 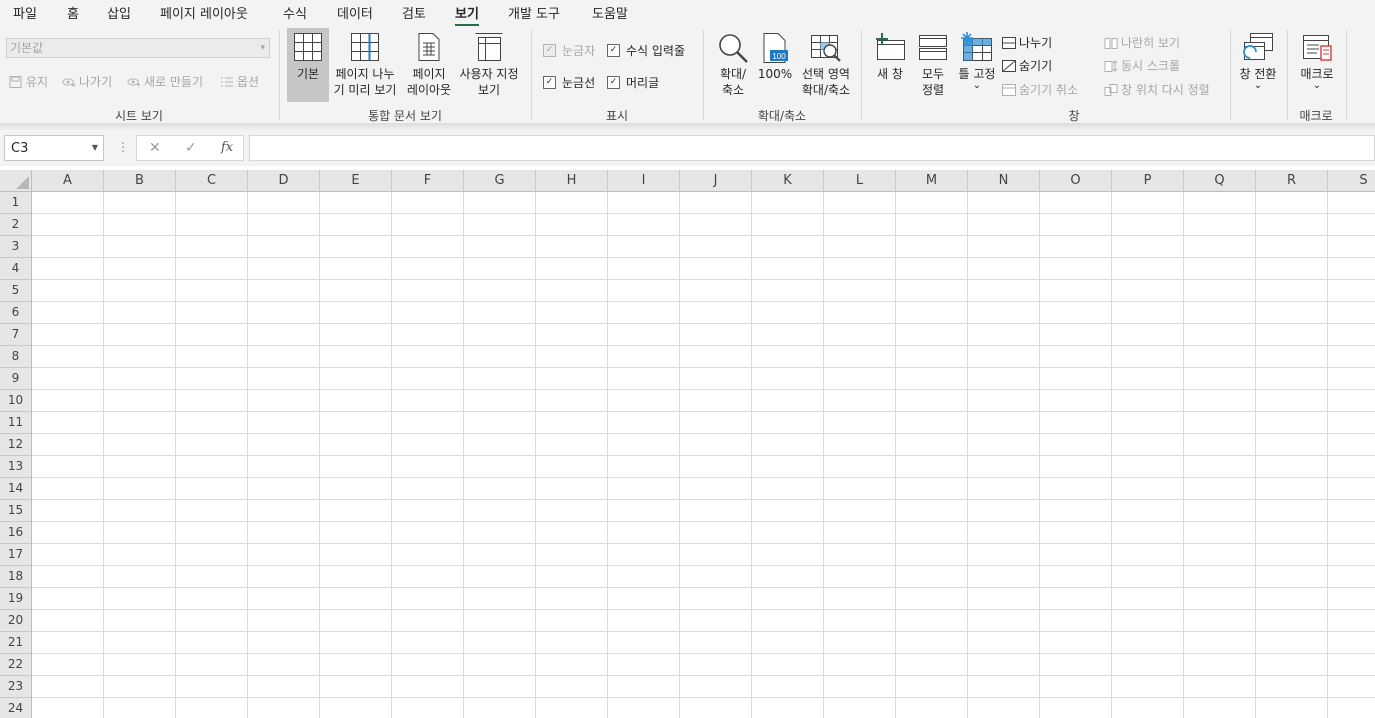 What do you see at coordinates (1258, 65) in the screenshot?
I see `switch-windows-button: 창 전환 ⌄` at bounding box center [1258, 65].